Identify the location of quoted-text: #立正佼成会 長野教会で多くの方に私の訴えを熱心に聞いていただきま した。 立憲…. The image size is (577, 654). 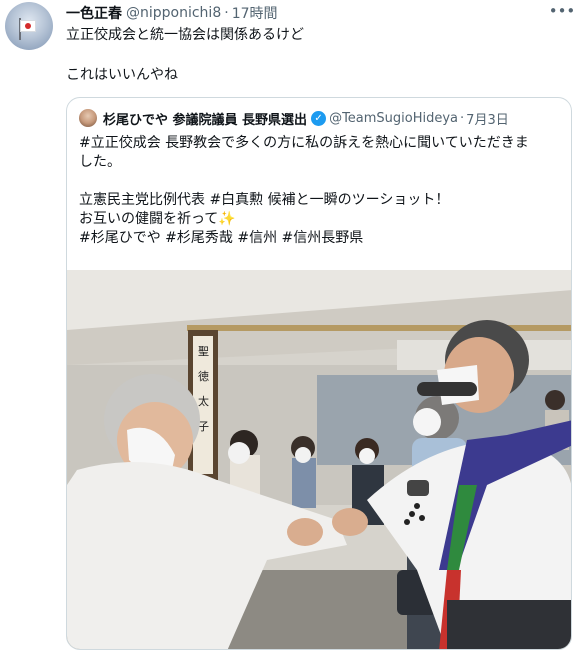
(321, 191).